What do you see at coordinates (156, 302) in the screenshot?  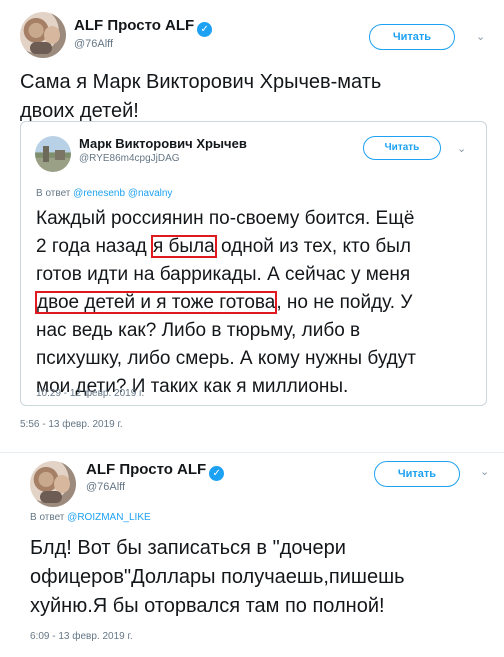 I see `highlight-box: двое детей и я тоже готова` at bounding box center [156, 302].